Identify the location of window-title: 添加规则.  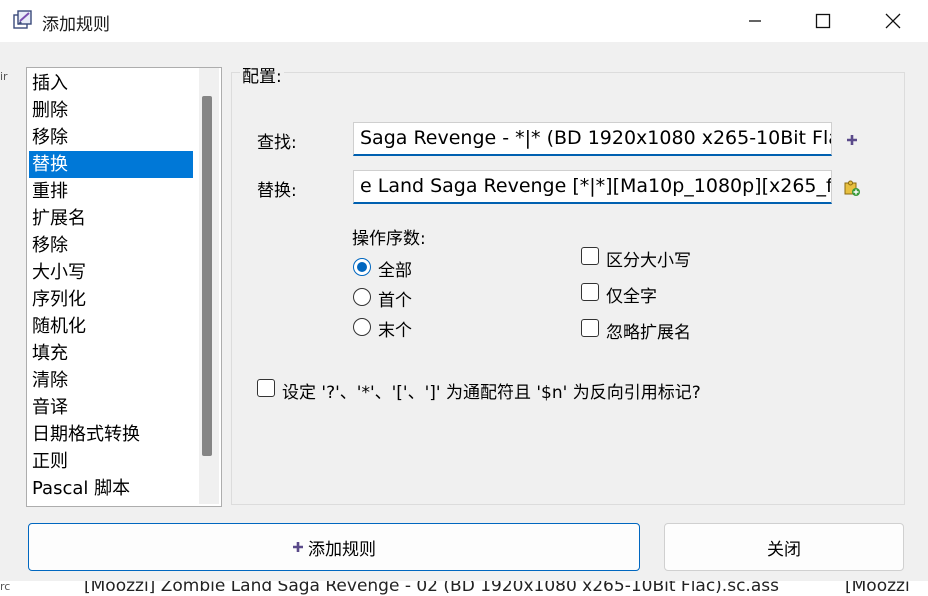
(76, 25).